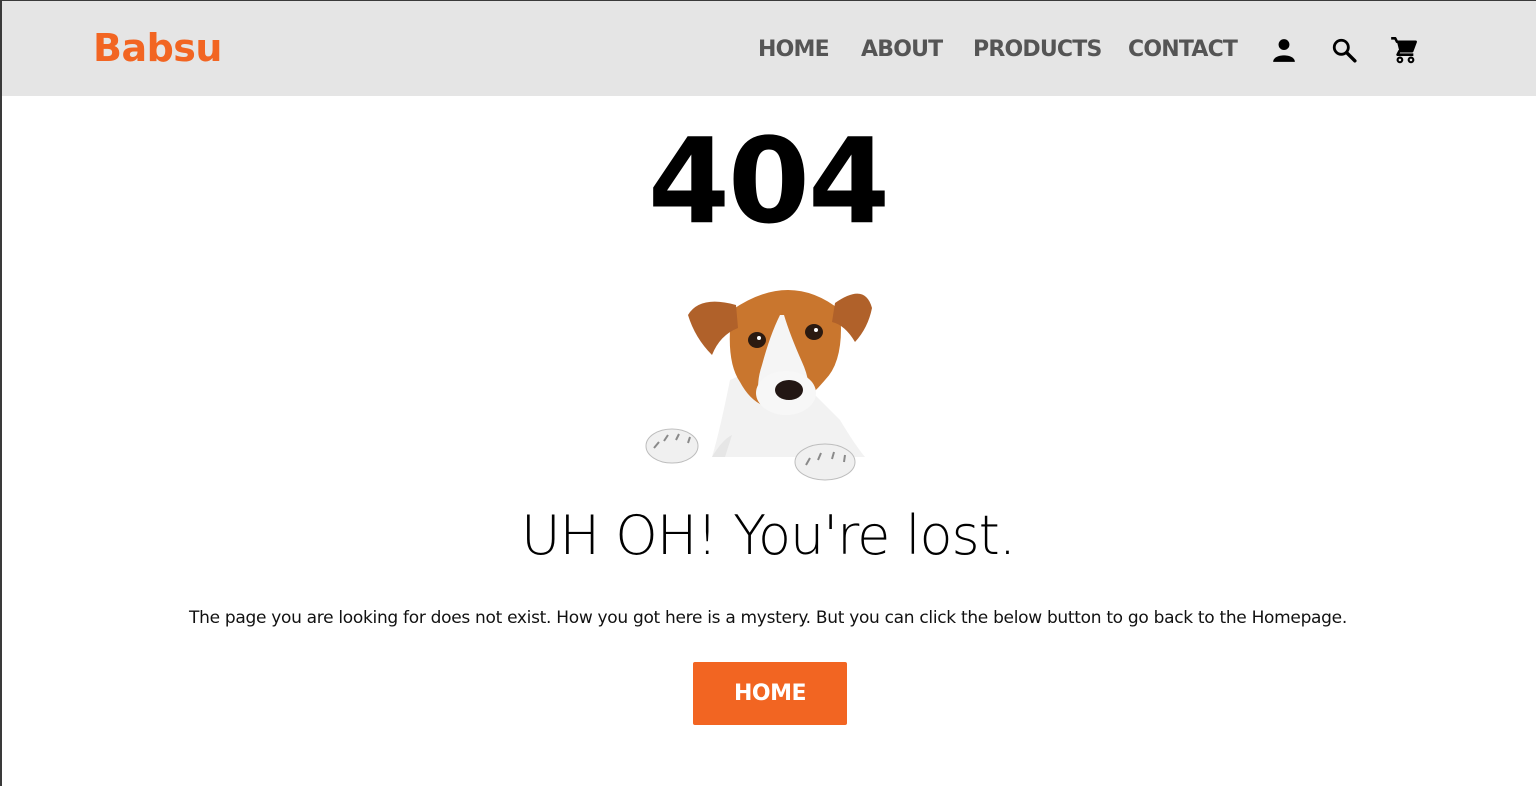  I want to click on nav-contact: CONTACT, so click(1183, 49).